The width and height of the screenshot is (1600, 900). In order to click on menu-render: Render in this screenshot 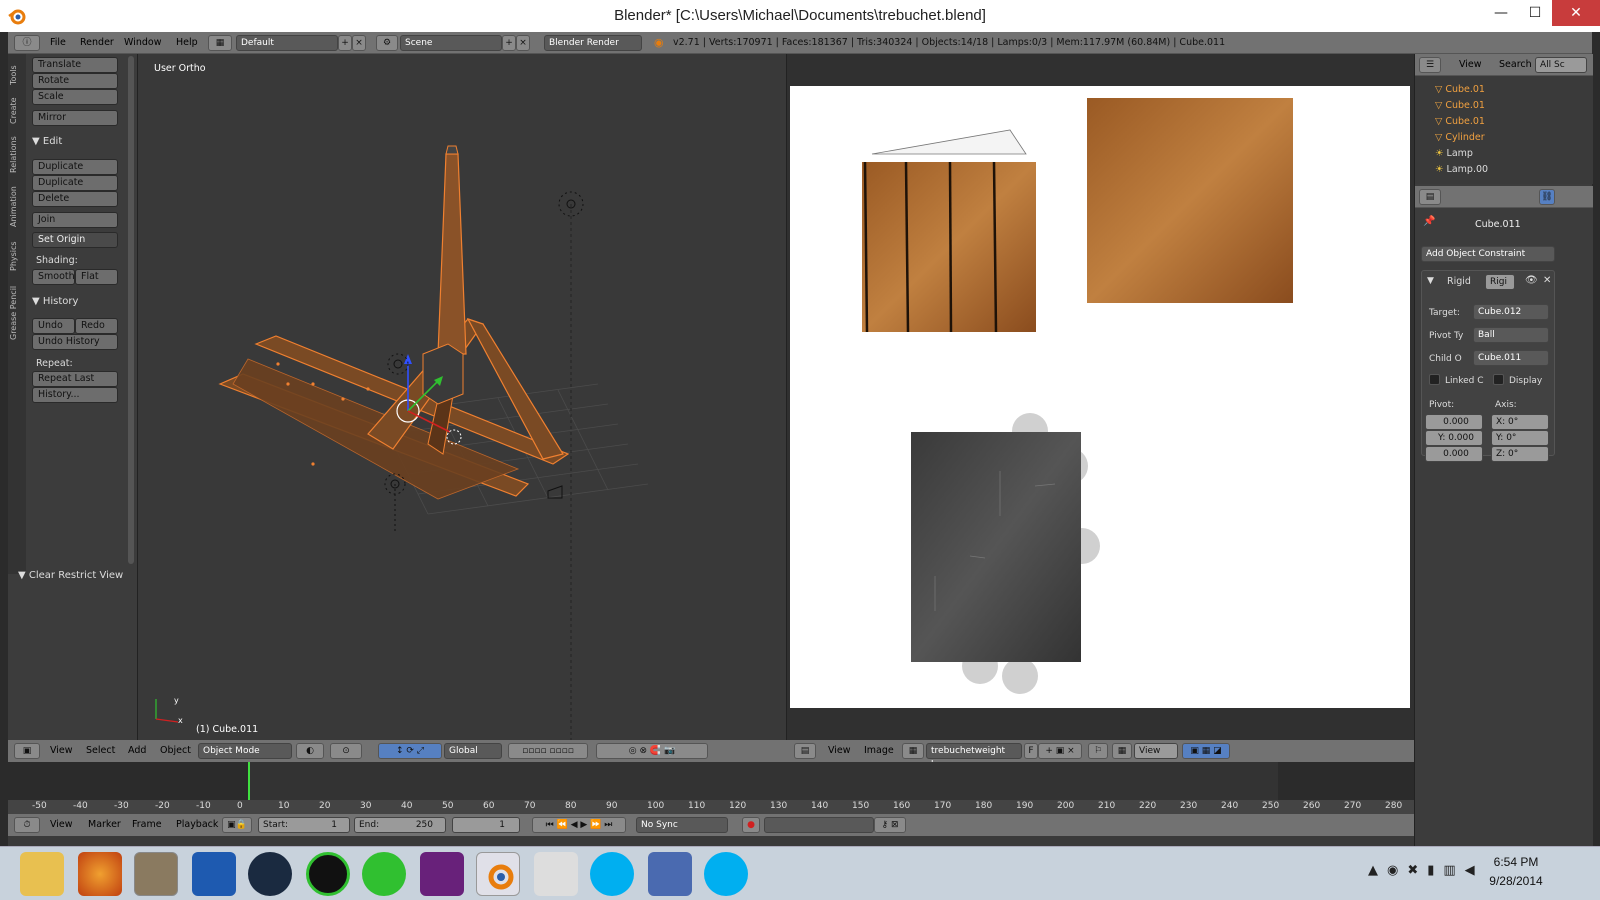, I will do `click(97, 42)`.